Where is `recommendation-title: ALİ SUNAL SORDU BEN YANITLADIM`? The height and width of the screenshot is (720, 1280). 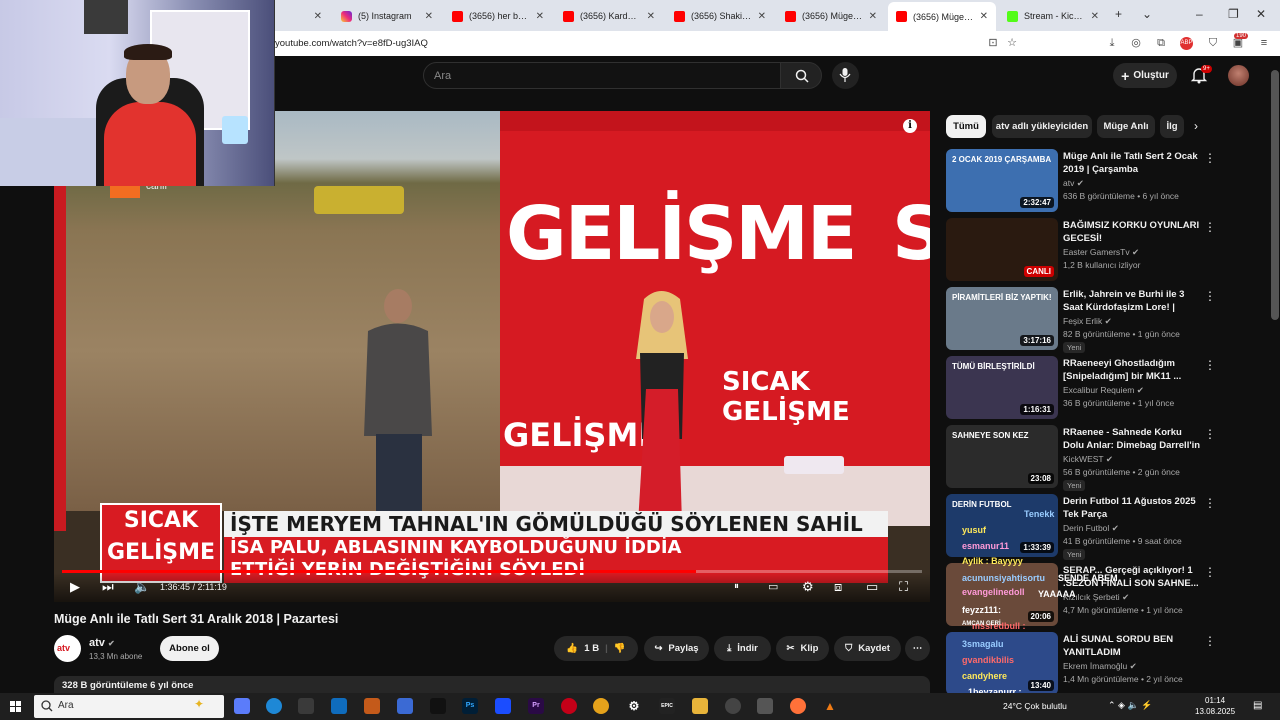 recommendation-title: ALİ SUNAL SORDU BEN YANITLADIM is located at coordinates (1132, 646).